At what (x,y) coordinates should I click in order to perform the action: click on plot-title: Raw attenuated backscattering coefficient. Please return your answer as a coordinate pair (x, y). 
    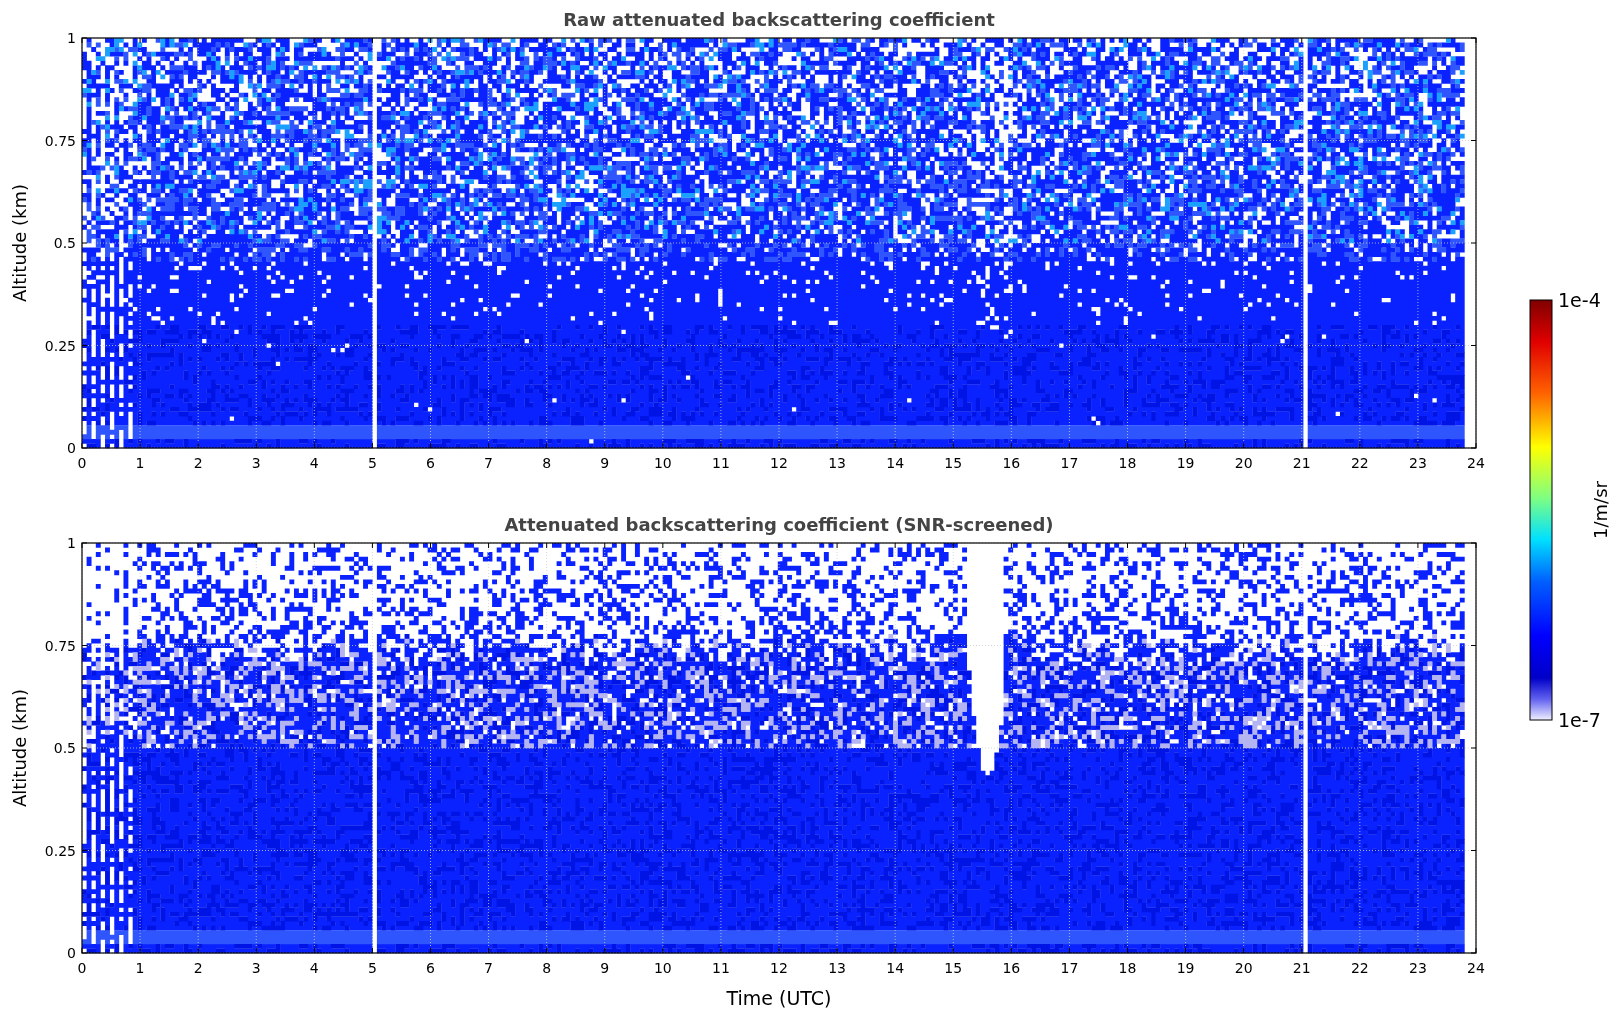
    Looking at the image, I should click on (779, 19).